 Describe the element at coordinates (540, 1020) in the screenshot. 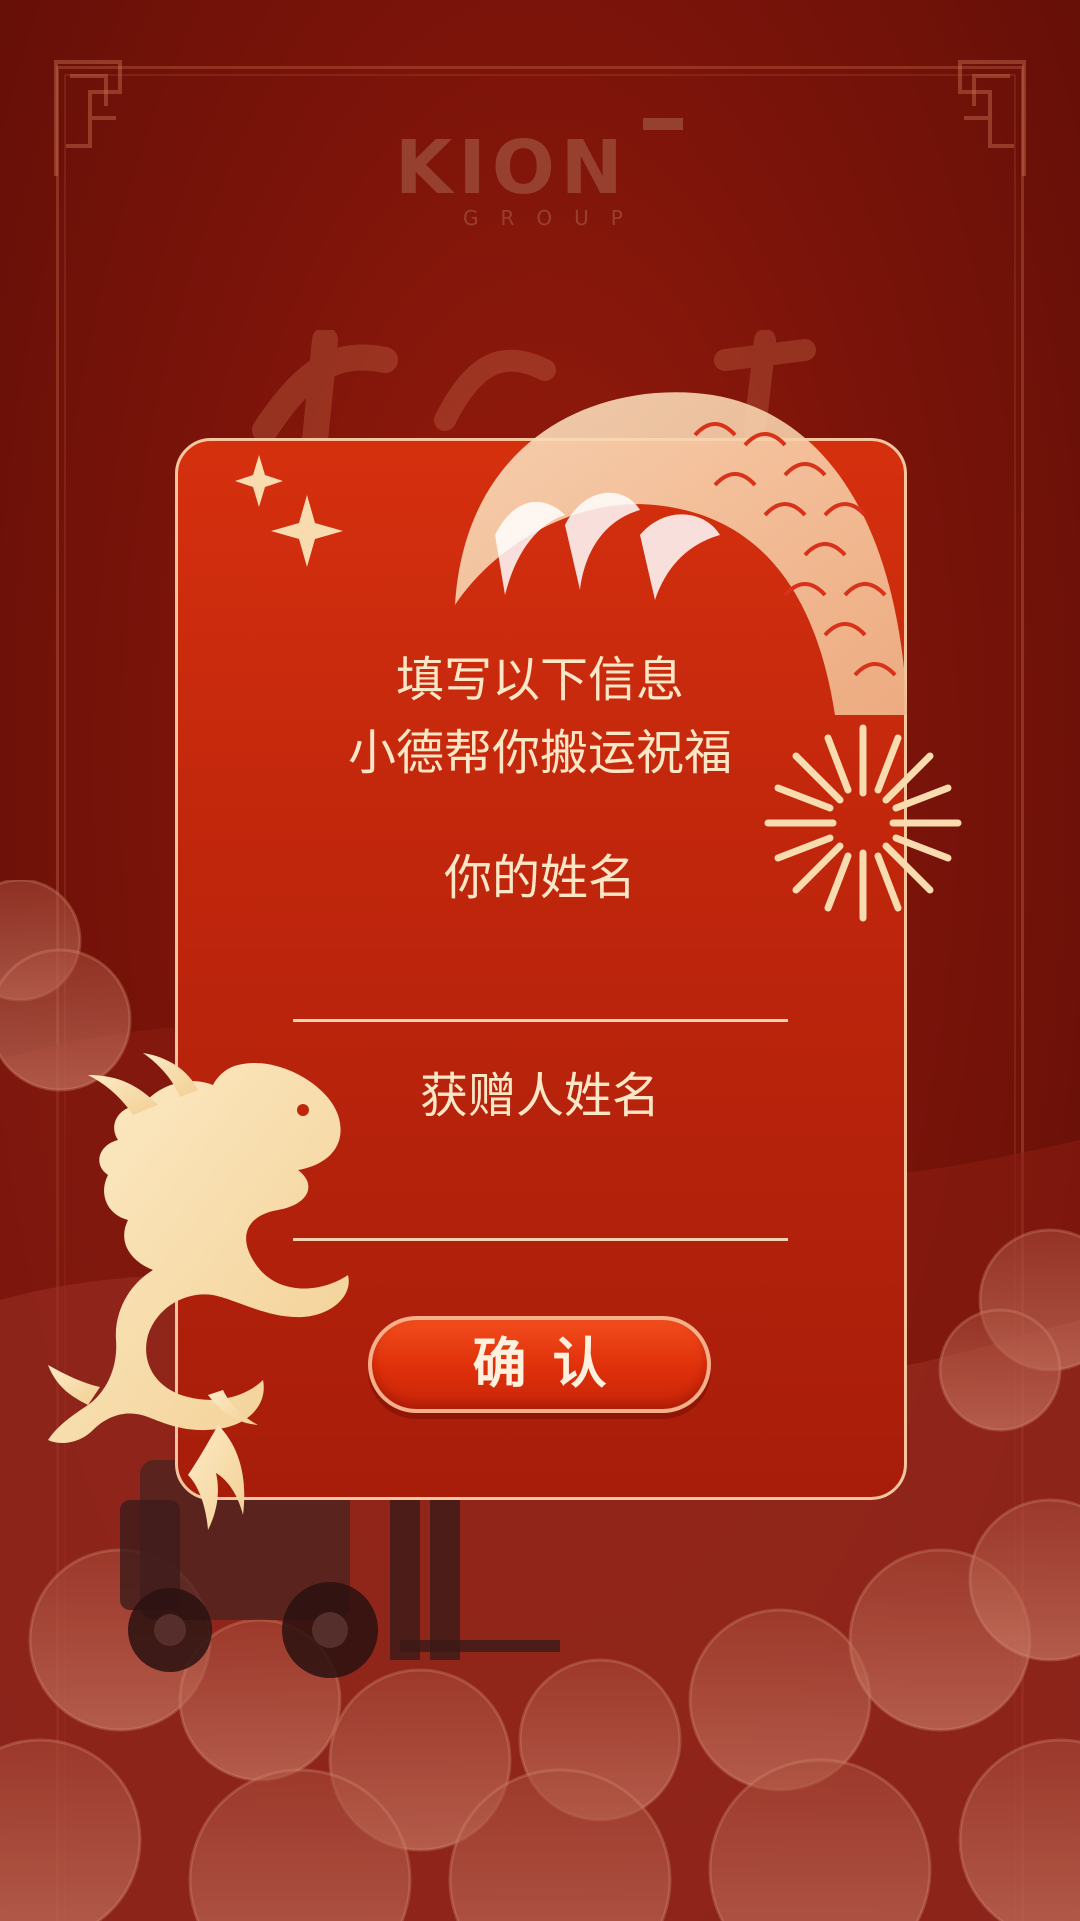

I see `your-name-underline` at that location.